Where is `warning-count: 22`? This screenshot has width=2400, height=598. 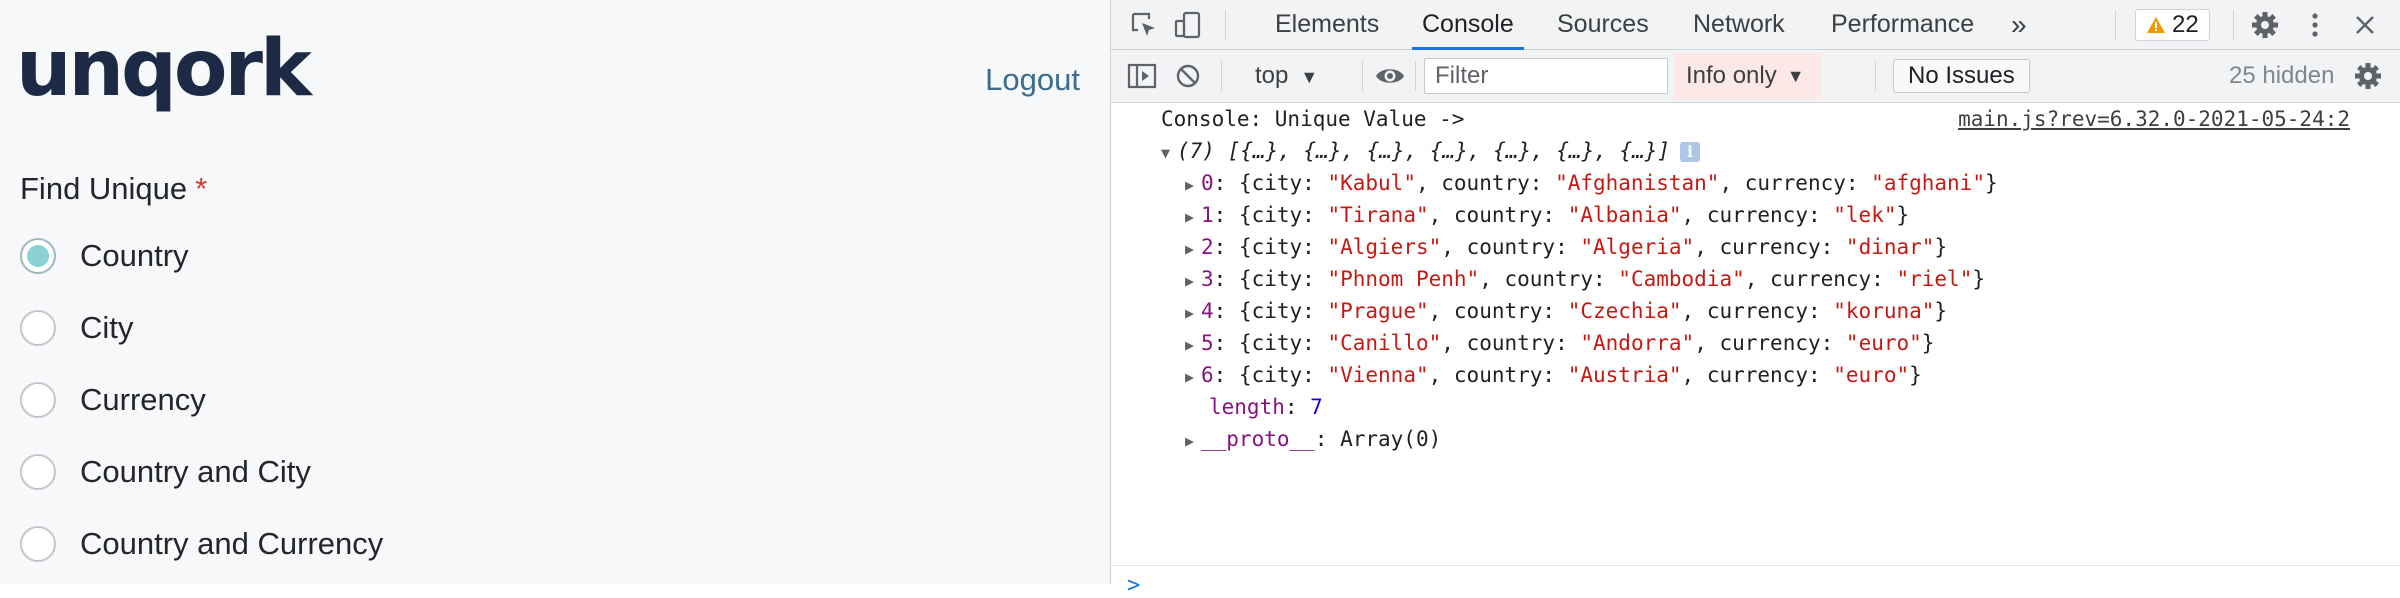 warning-count: 22 is located at coordinates (2185, 24).